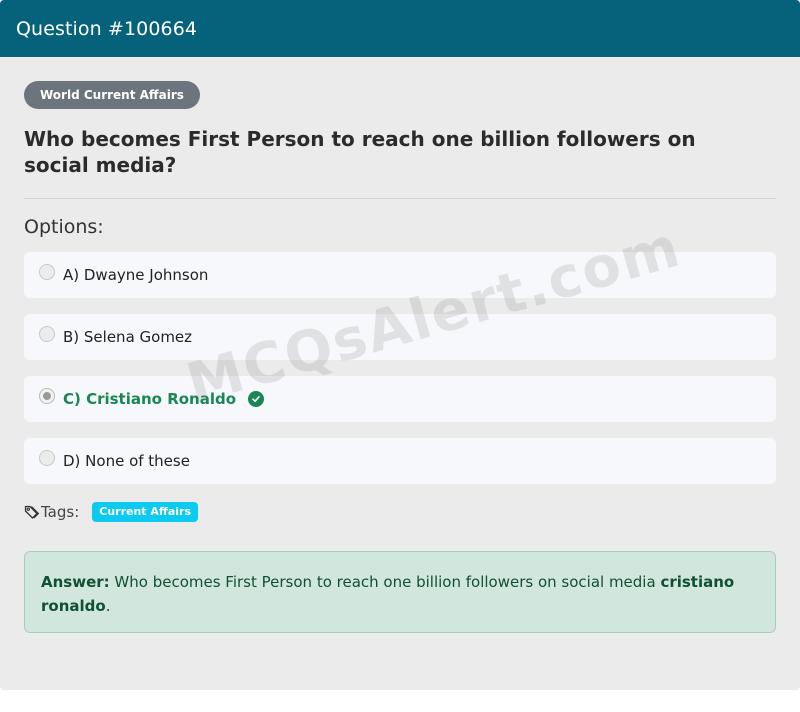 The image size is (800, 712). What do you see at coordinates (128, 337) in the screenshot?
I see `option-label: B) Selena Gomez` at bounding box center [128, 337].